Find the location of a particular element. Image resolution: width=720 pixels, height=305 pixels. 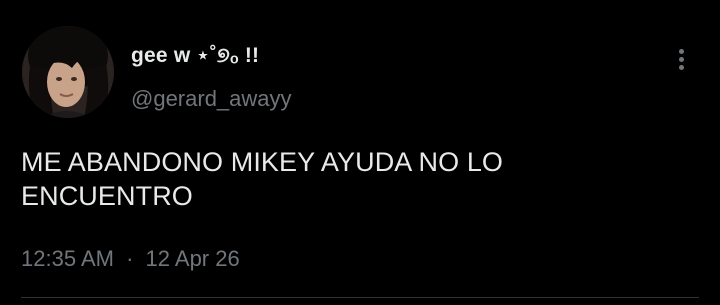

more-options-button is located at coordinates (681, 59).